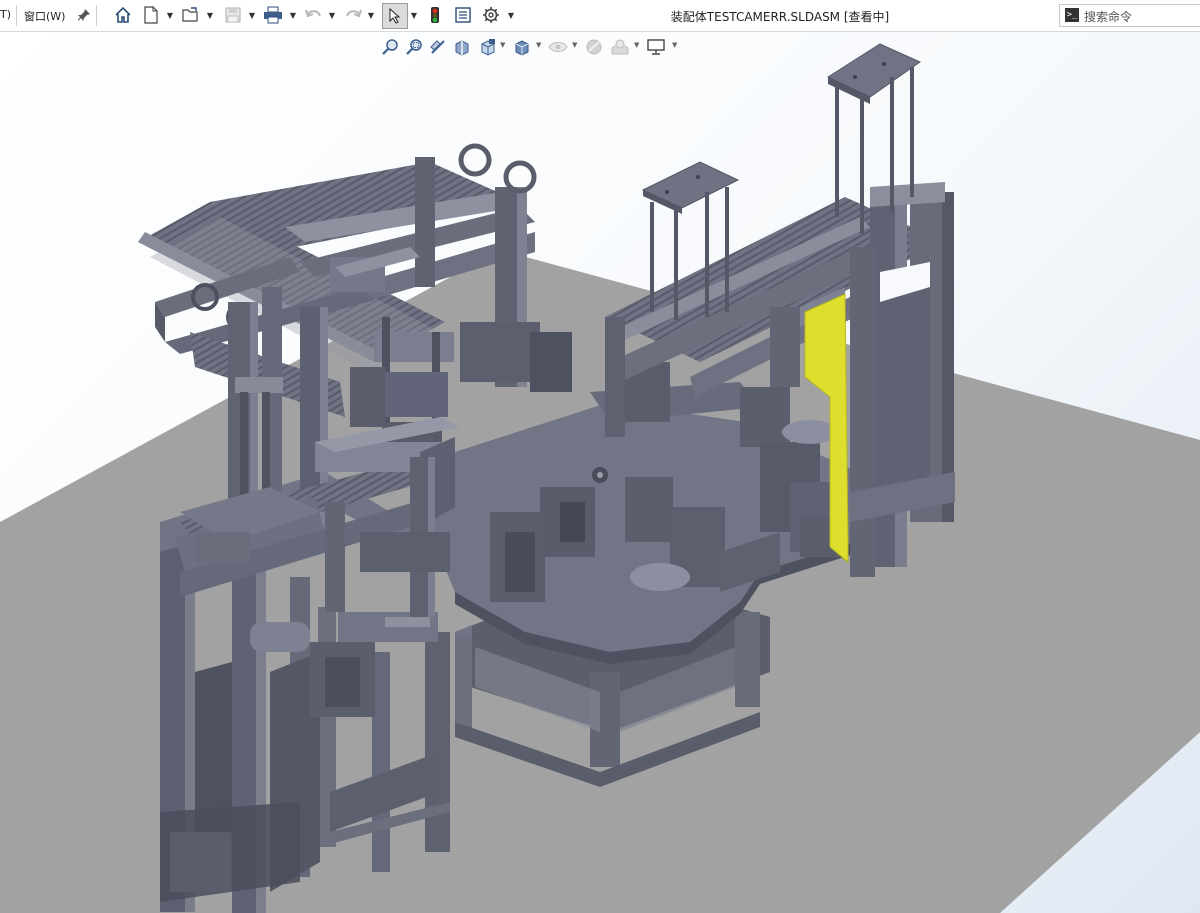  Describe the element at coordinates (252, 15) in the screenshot. I see `save-dropdown-caret: ▼` at that location.